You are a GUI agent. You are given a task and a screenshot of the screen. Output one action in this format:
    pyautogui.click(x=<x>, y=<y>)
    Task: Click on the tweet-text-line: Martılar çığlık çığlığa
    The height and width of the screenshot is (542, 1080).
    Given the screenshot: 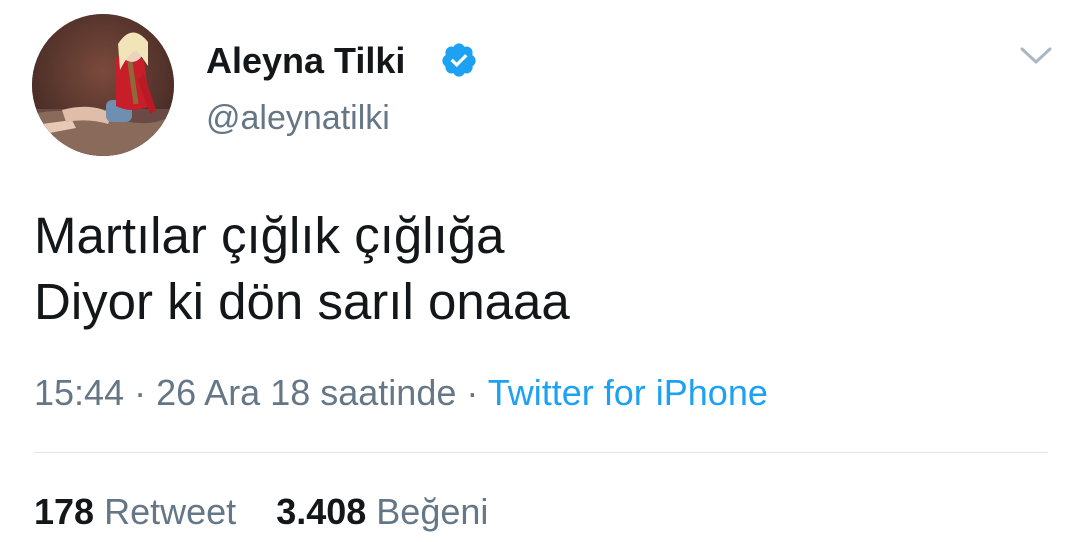 What is the action you would take?
    pyautogui.click(x=269, y=235)
    